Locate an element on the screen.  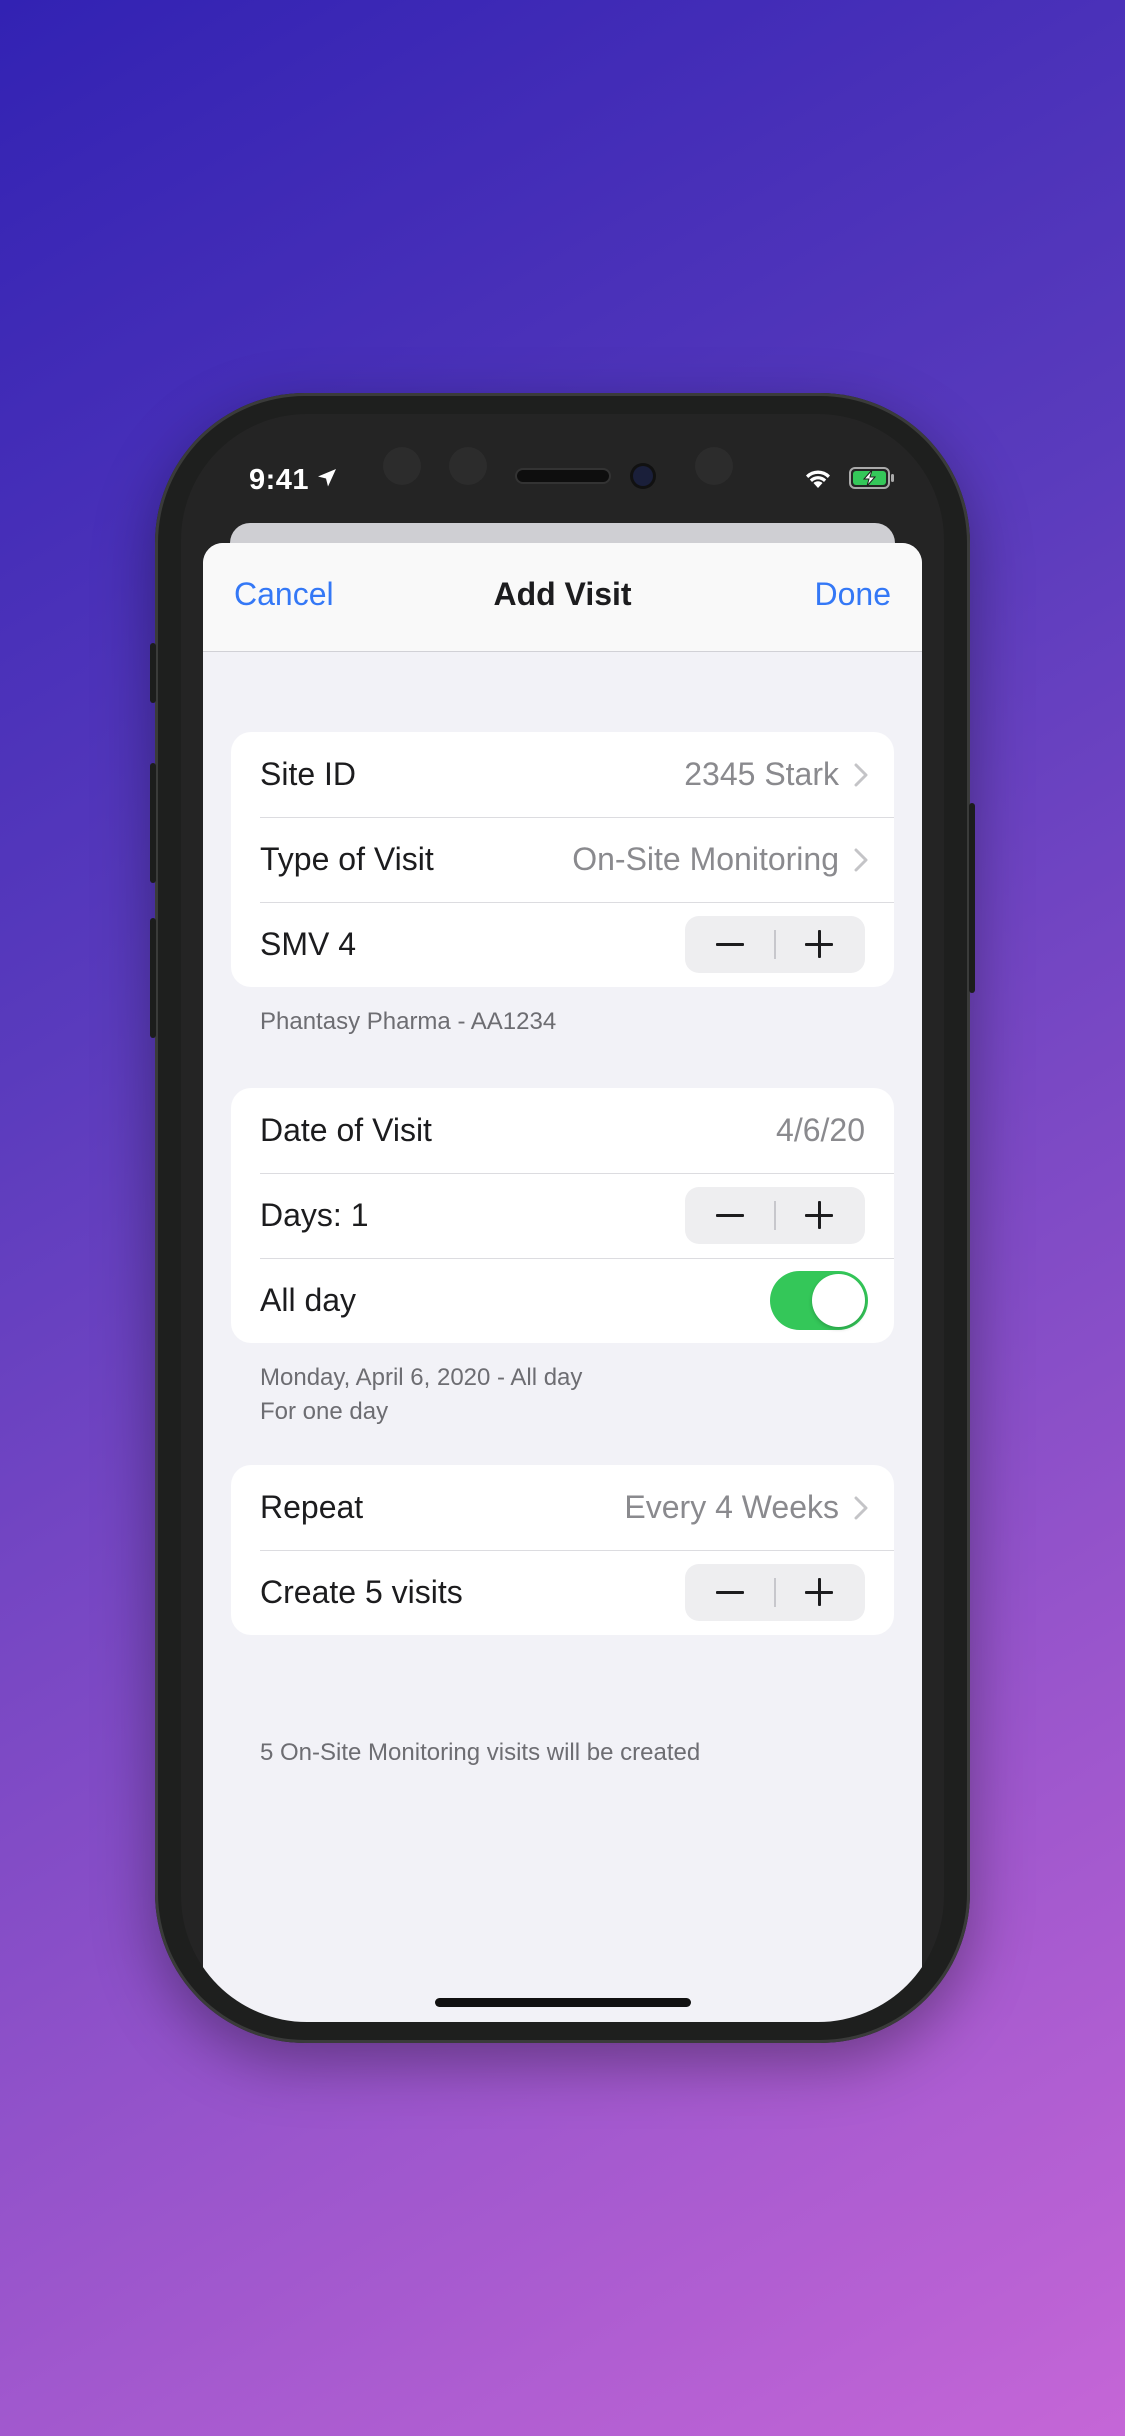
home-indicator is located at coordinates (563, 2002).